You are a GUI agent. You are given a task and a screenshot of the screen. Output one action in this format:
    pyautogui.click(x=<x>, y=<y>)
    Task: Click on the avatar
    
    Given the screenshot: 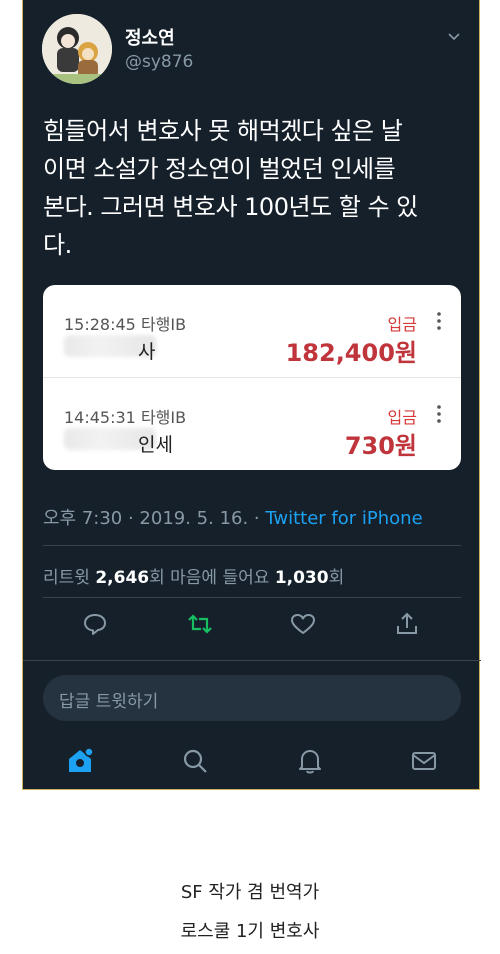 What is the action you would take?
    pyautogui.click(x=77, y=49)
    